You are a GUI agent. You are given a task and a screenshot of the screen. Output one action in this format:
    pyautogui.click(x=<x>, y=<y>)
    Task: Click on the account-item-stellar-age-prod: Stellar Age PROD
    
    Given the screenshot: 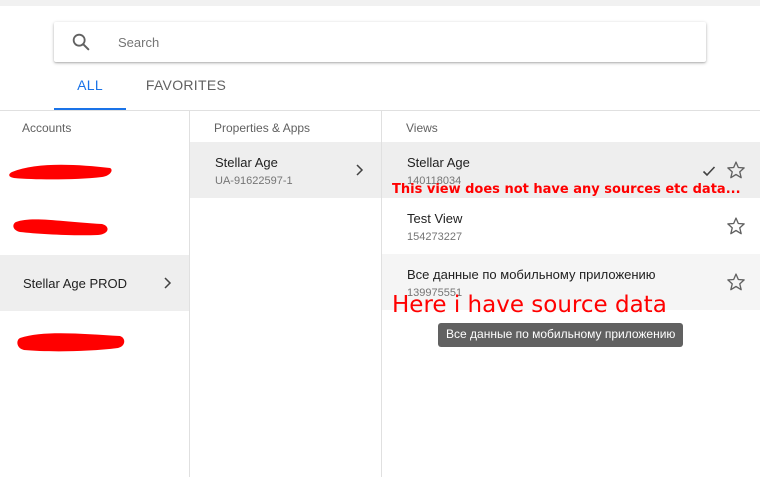 What is the action you would take?
    pyautogui.click(x=94, y=283)
    